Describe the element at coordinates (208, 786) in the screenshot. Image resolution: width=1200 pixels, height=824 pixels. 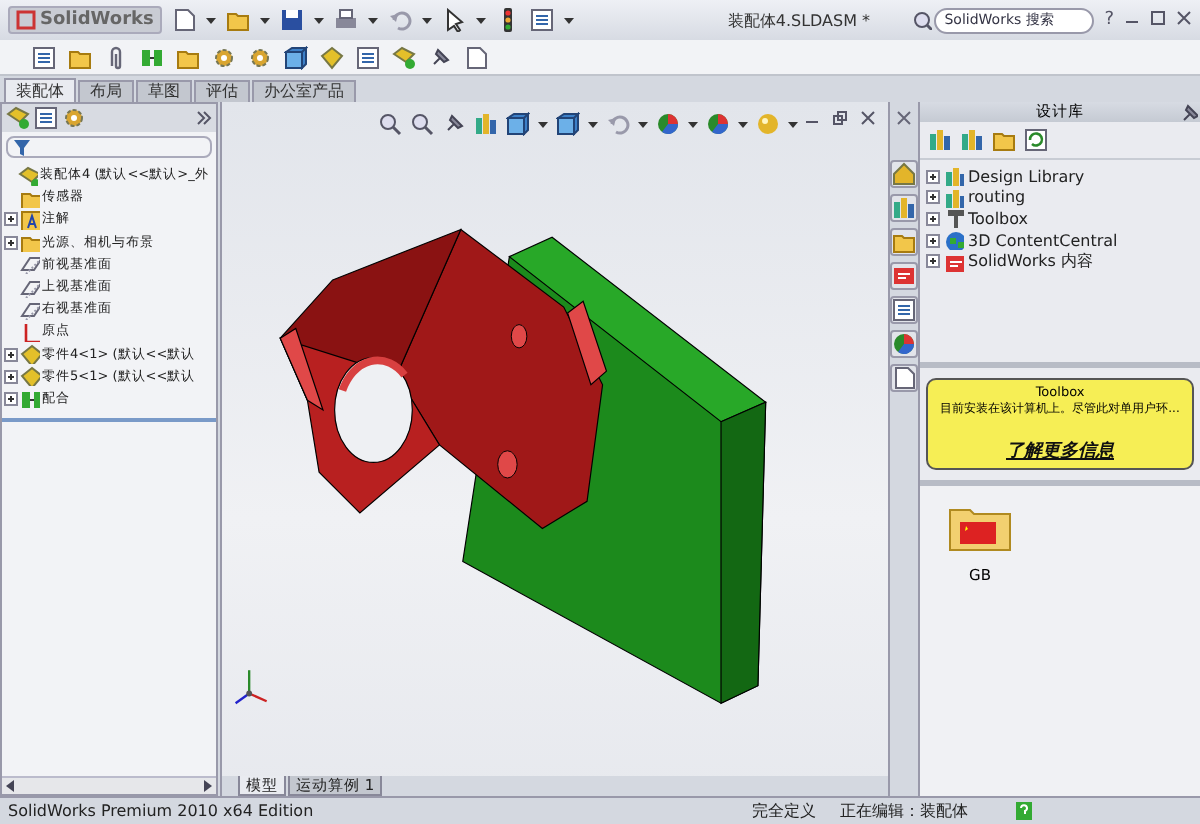
I see `scroll-right-icon` at that location.